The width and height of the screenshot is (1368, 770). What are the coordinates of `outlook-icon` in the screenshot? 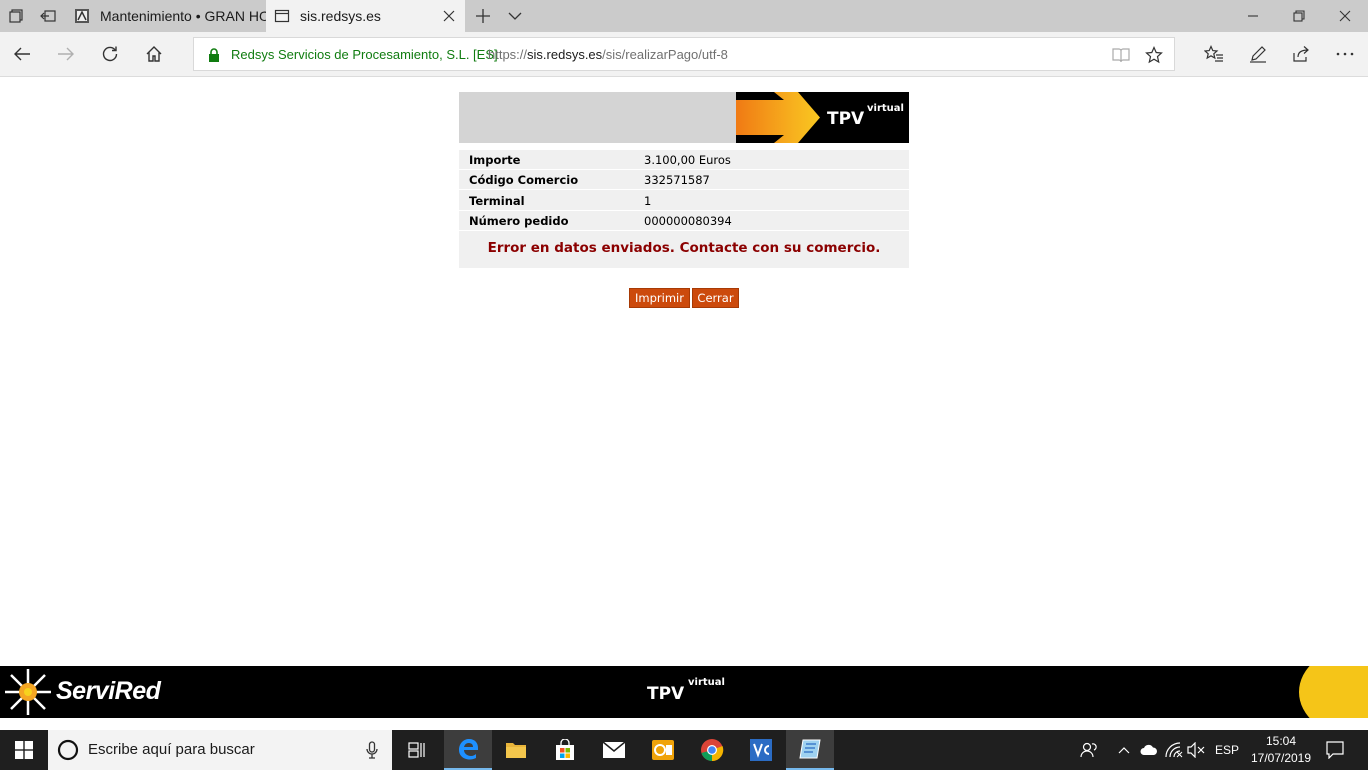 It's located at (663, 750).